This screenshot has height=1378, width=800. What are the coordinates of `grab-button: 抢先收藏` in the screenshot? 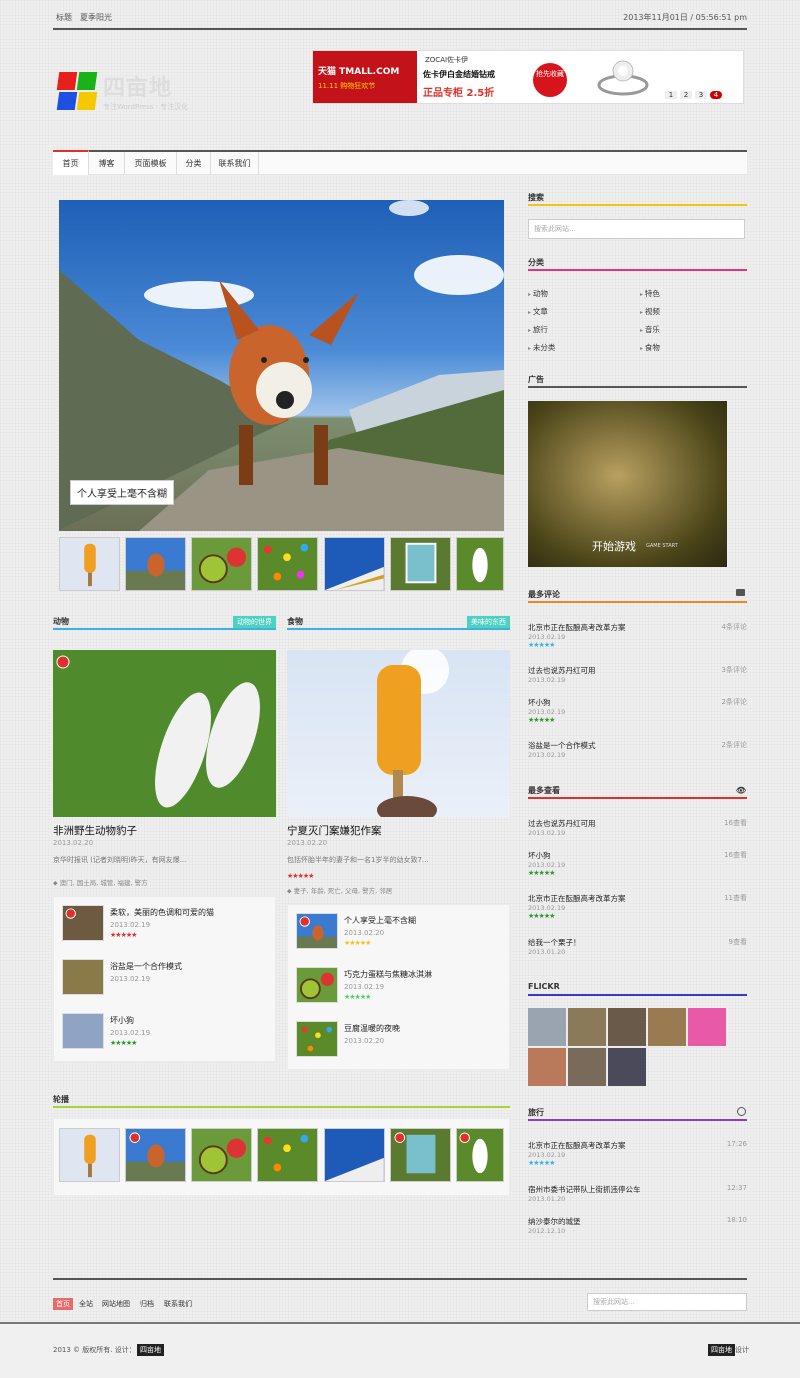 It's located at (550, 80).